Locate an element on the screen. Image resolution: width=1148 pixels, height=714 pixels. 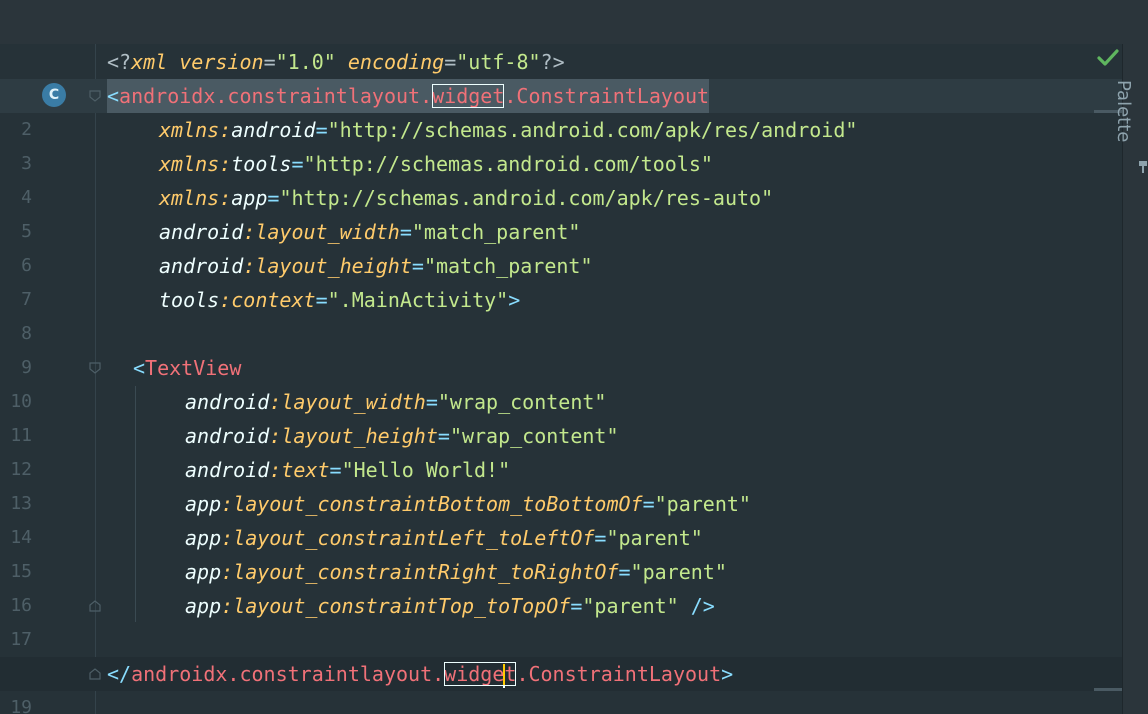
code-line: 1 <?xml version="1.0" encoding="utf-8"?> is located at coordinates (561, 75).